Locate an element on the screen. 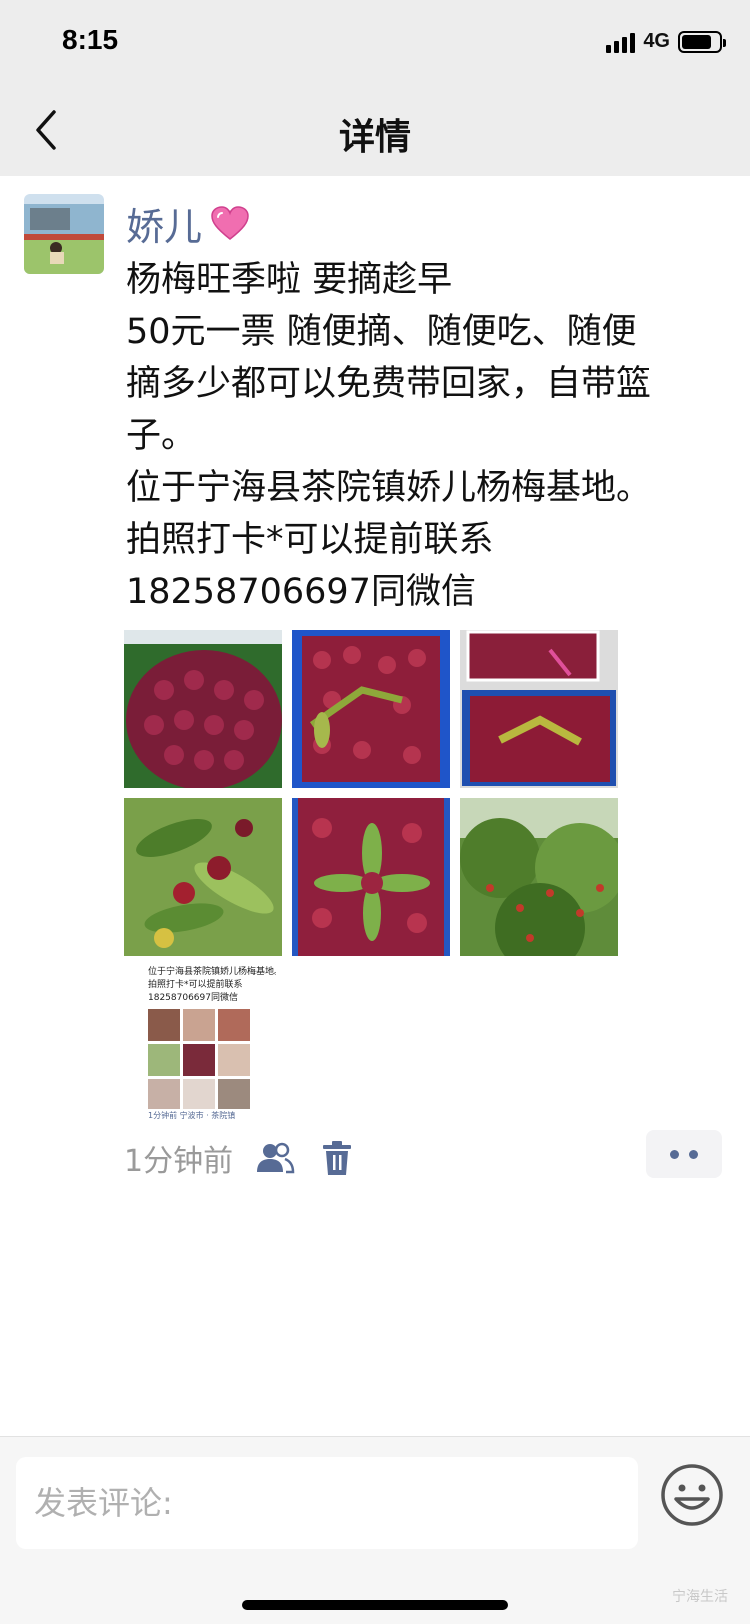 The image size is (750, 1624). heart-emoji-icon is located at coordinates (230, 222).